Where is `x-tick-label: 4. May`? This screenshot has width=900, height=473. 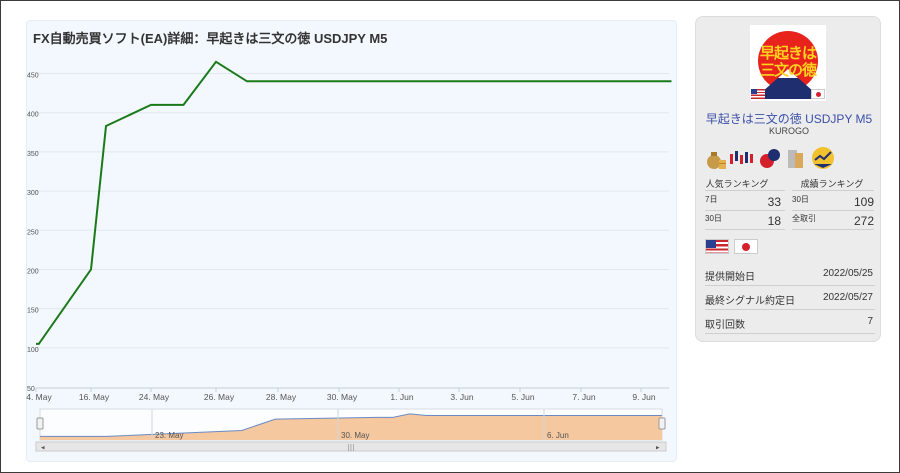
x-tick-label: 4. May is located at coordinates (39, 397).